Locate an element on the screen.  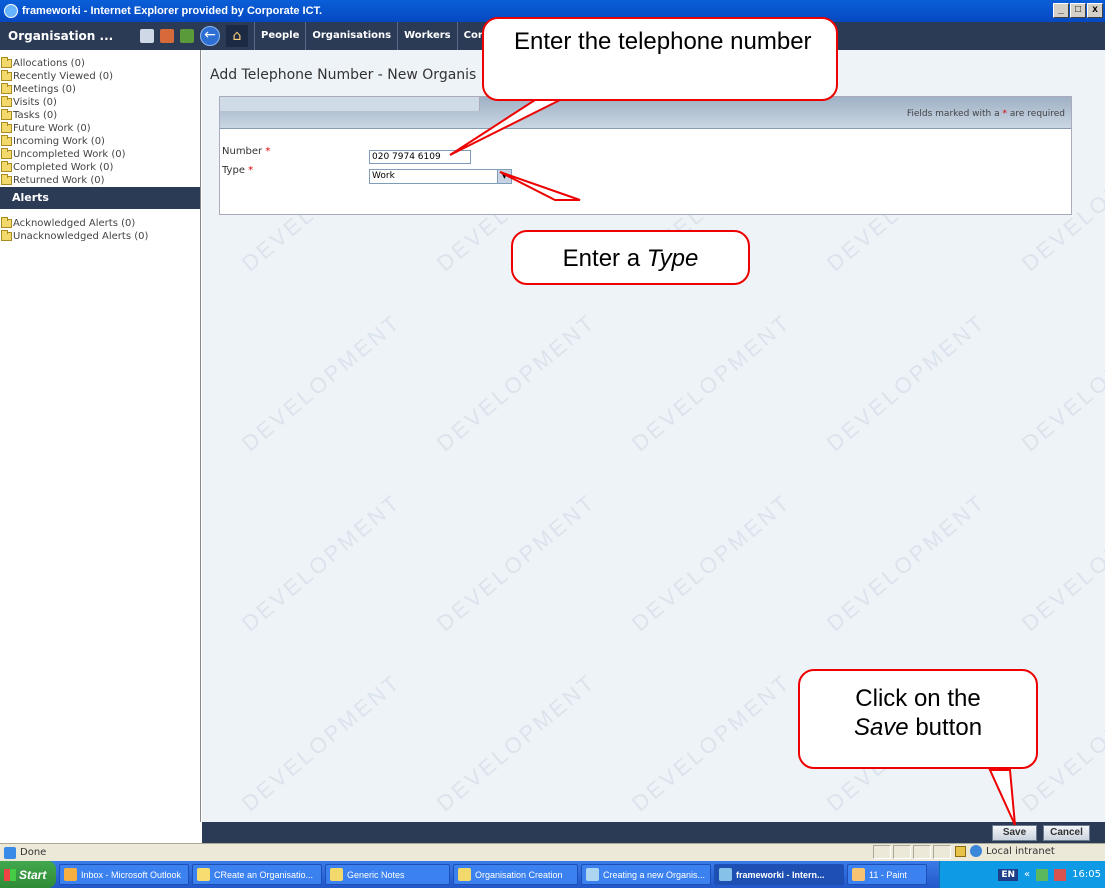
task-paint: 11 - Paint is located at coordinates (887, 874).